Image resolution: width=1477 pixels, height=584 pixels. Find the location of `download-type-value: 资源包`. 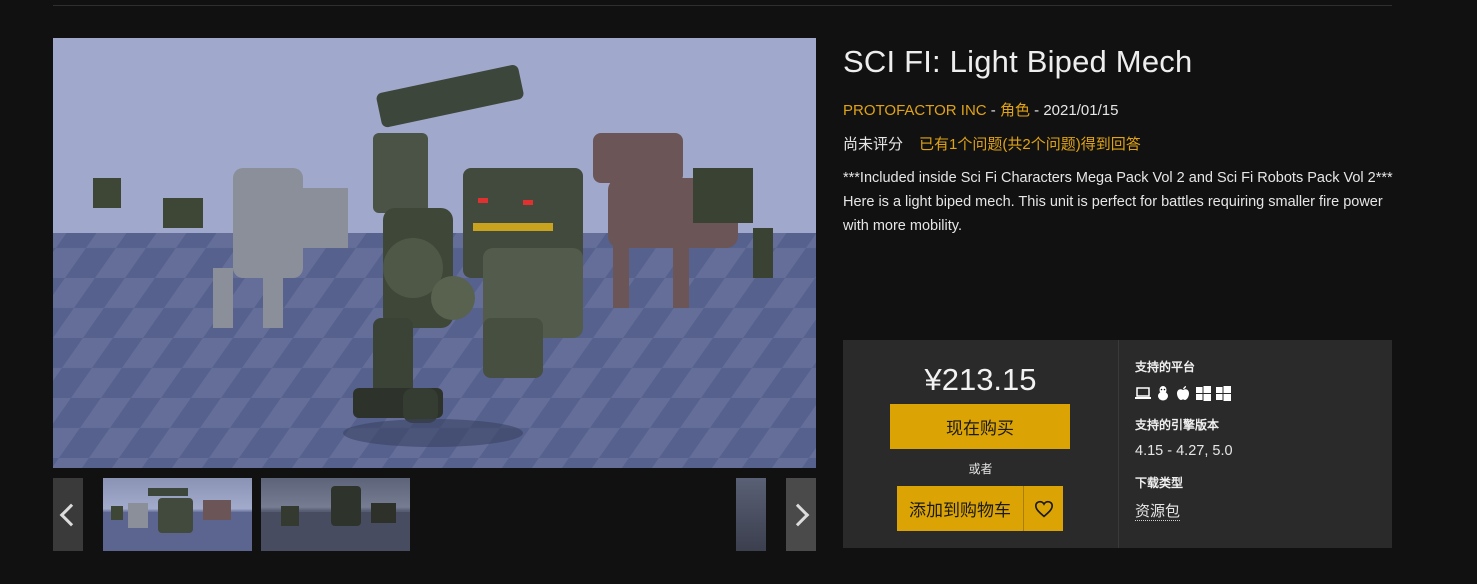

download-type-value: 资源包 is located at coordinates (1158, 510).